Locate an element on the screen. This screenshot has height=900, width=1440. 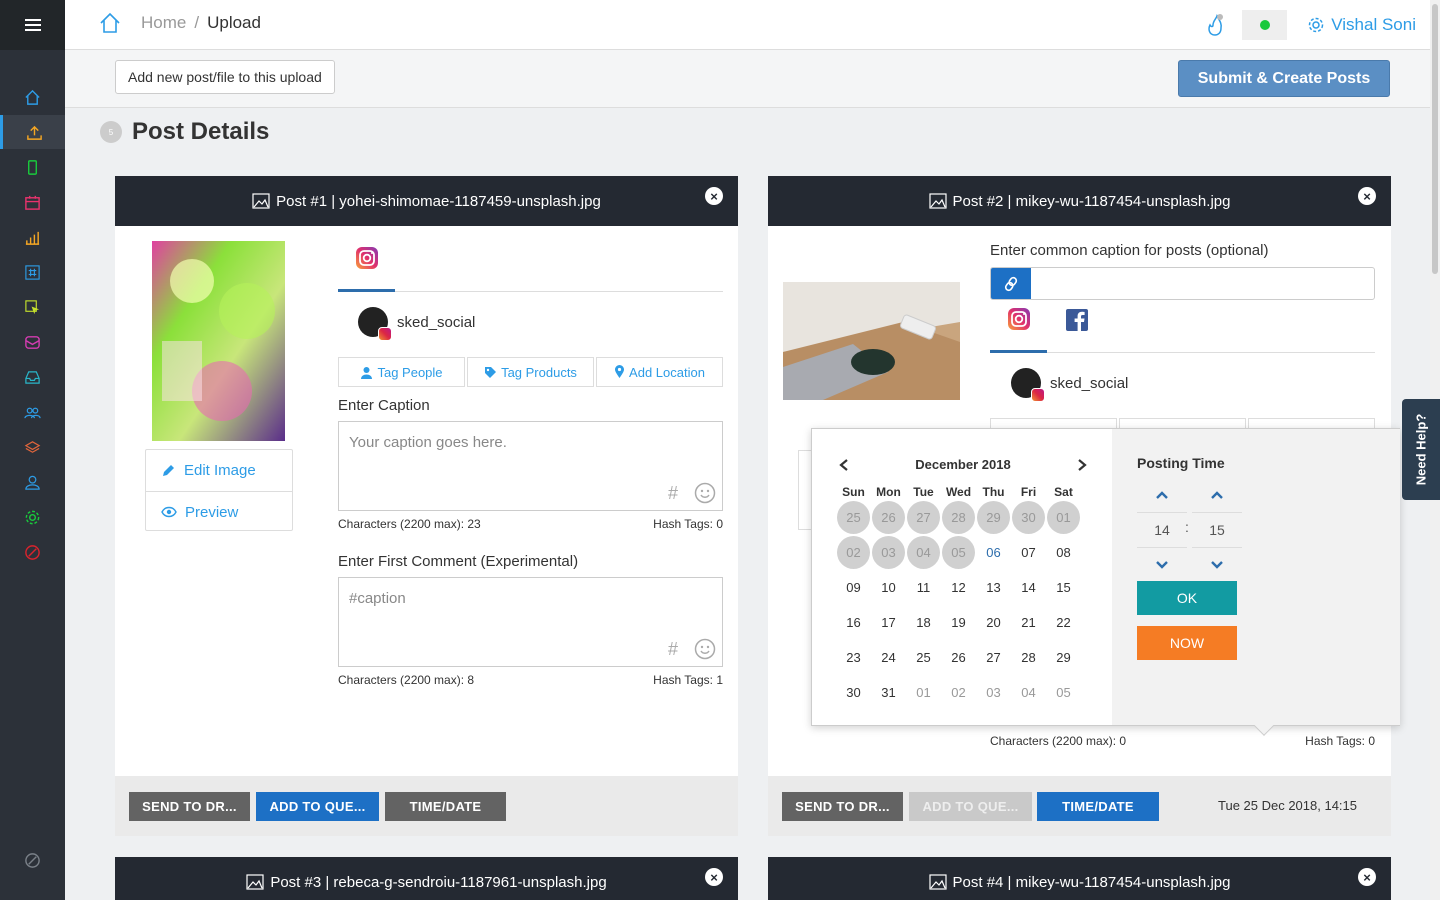
calendar-day: 07 is located at coordinates (1028, 552).